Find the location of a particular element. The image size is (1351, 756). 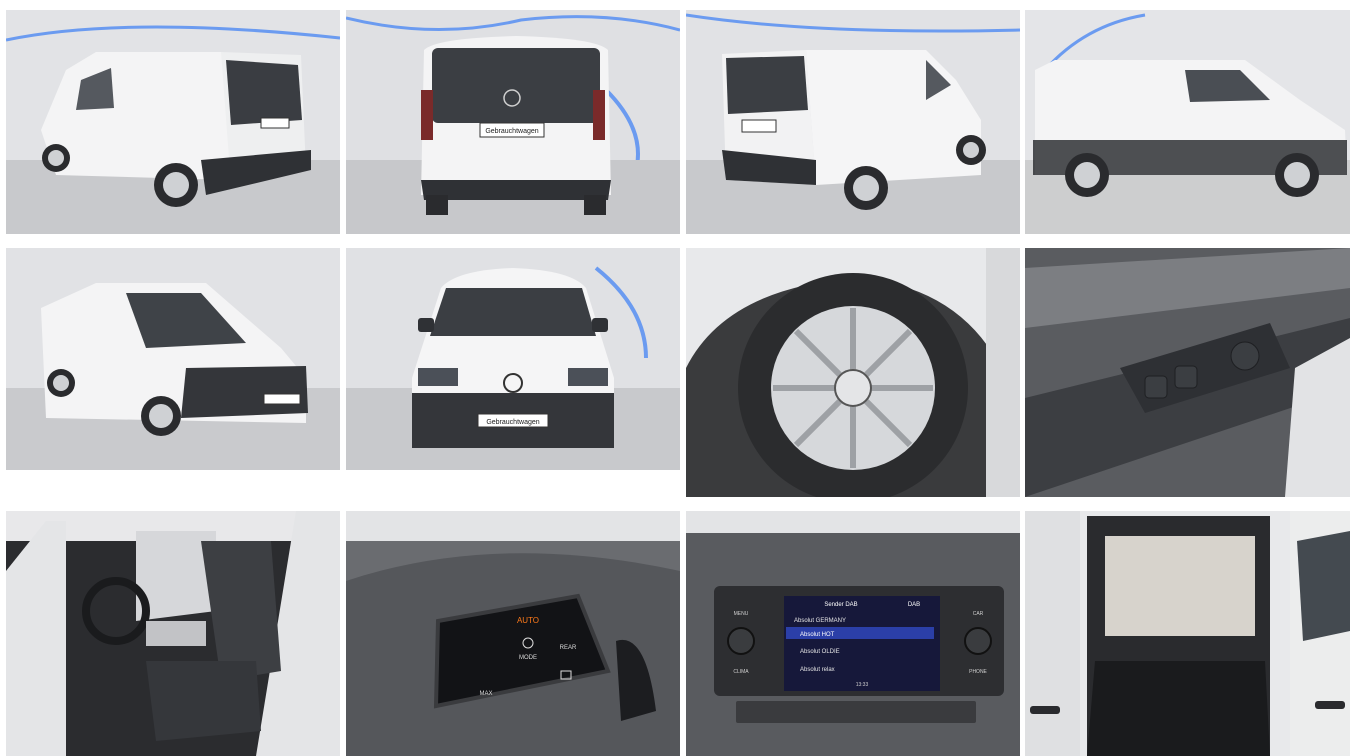

radio-menu-label: MENU is located at coordinates (741, 614).